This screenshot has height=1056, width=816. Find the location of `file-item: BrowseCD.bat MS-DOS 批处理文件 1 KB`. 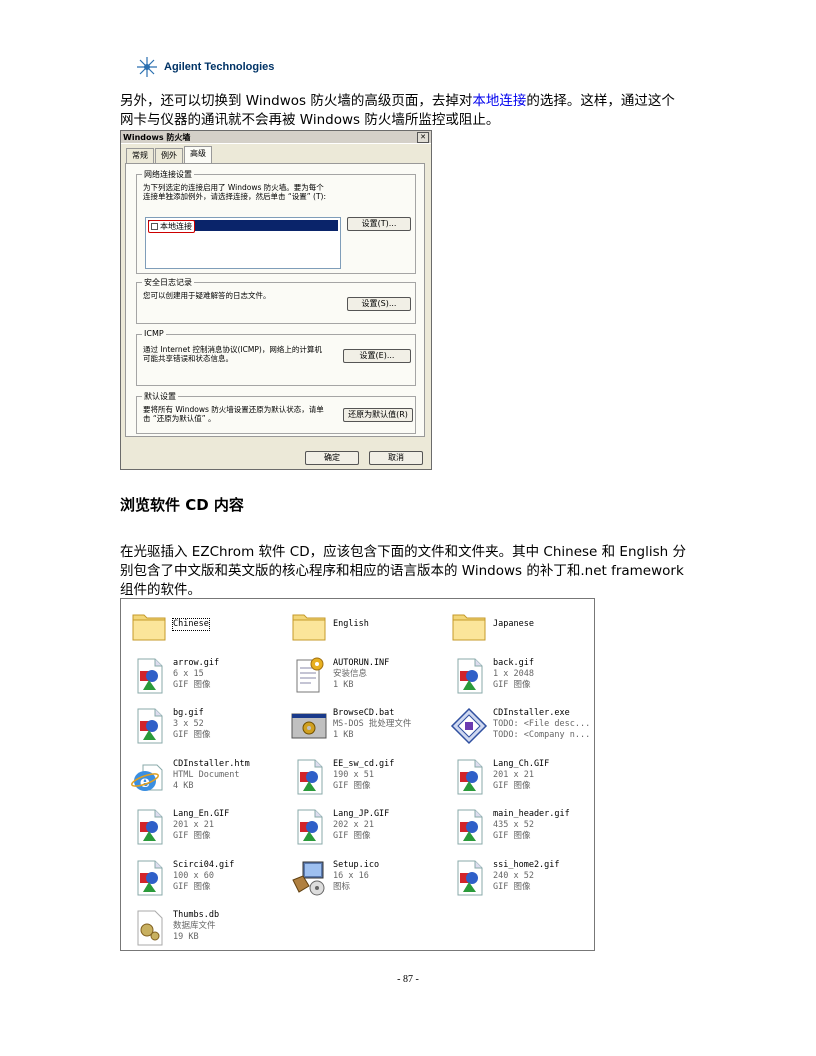

file-item: BrowseCD.bat MS-DOS 批处理文件 1 KB is located at coordinates (360, 726).